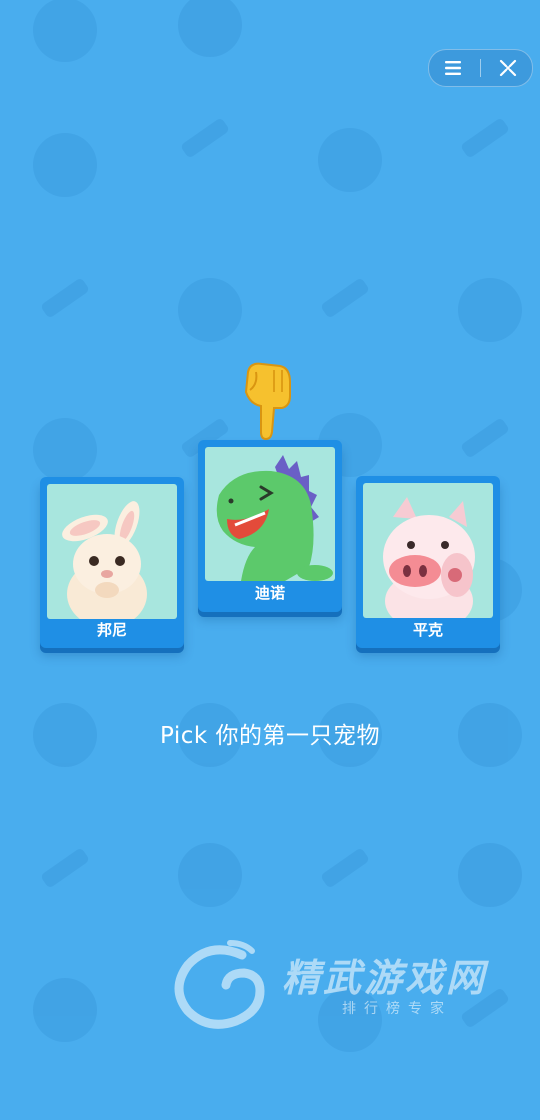 Image resolution: width=540 pixels, height=1120 pixels. Describe the element at coordinates (385, 978) in the screenshot. I see `watermark-title: 精武游戏网` at that location.